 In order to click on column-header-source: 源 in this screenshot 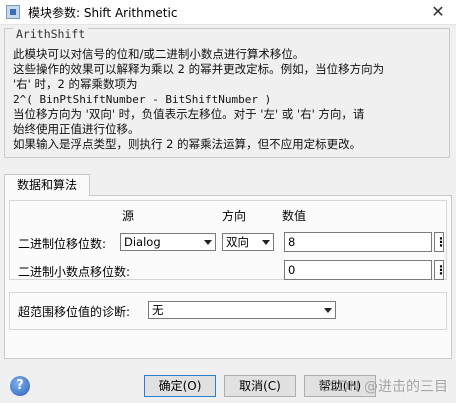, I will do `click(128, 216)`.